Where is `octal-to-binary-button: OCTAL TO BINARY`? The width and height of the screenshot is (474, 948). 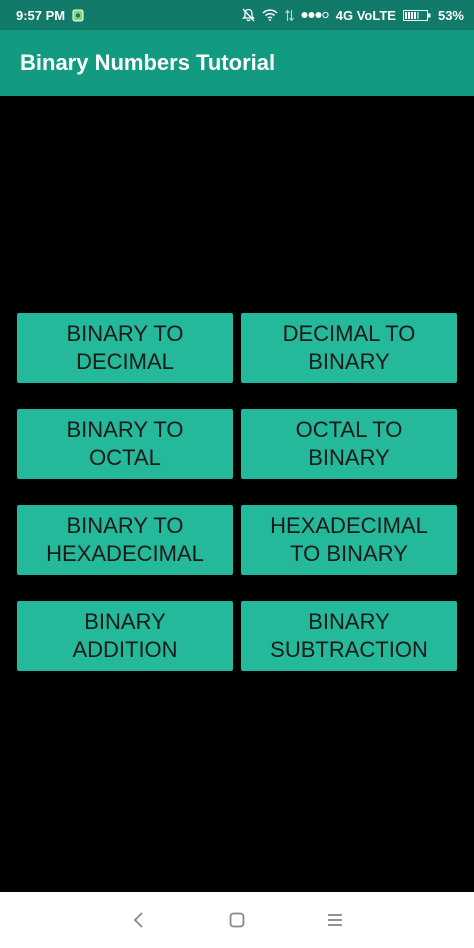
octal-to-binary-button: OCTAL TO BINARY is located at coordinates (349, 444).